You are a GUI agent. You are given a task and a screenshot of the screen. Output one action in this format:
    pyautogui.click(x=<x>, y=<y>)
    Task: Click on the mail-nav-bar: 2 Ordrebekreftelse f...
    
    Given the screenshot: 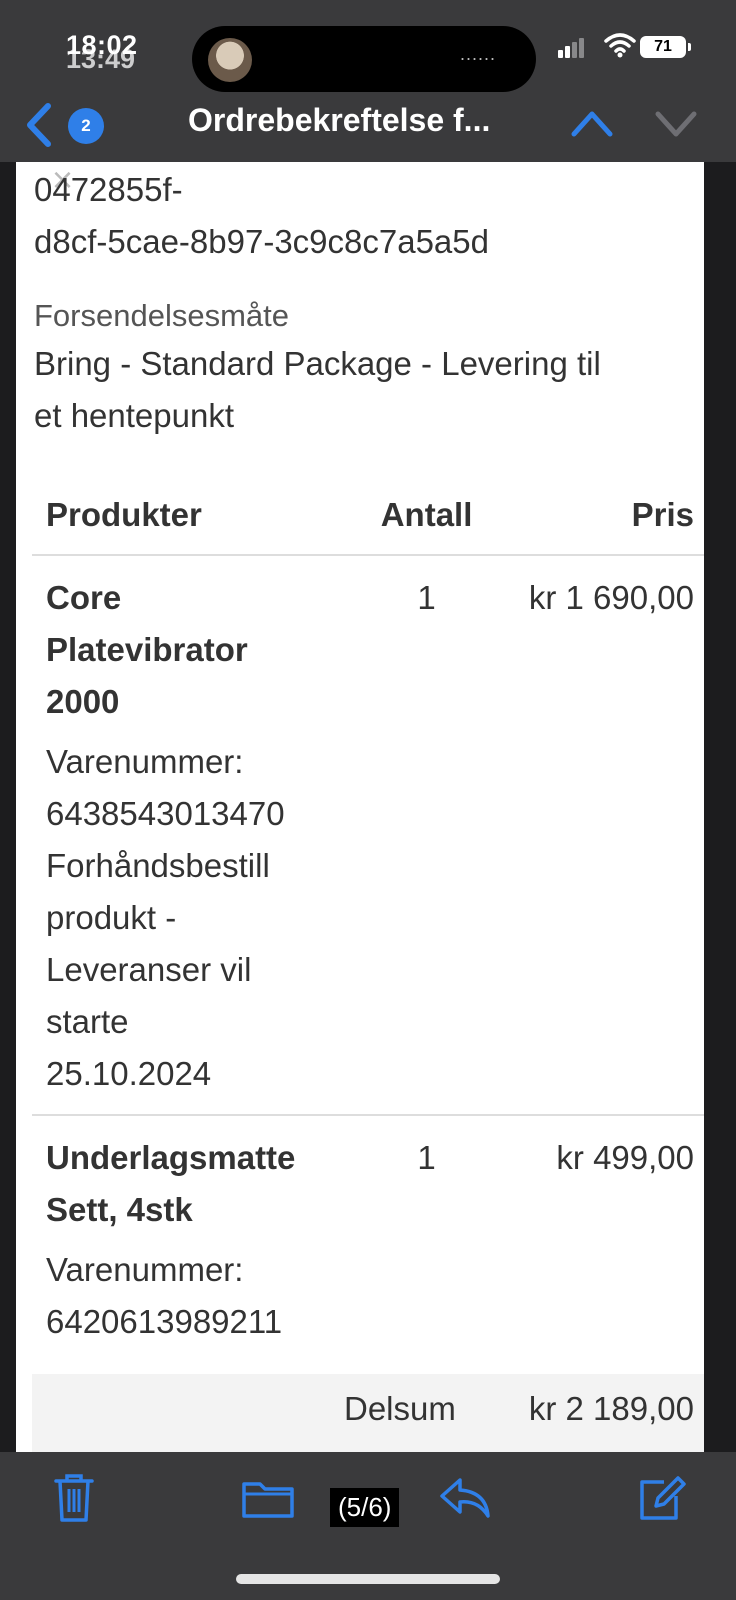 What is the action you would take?
    pyautogui.click(x=368, y=127)
    